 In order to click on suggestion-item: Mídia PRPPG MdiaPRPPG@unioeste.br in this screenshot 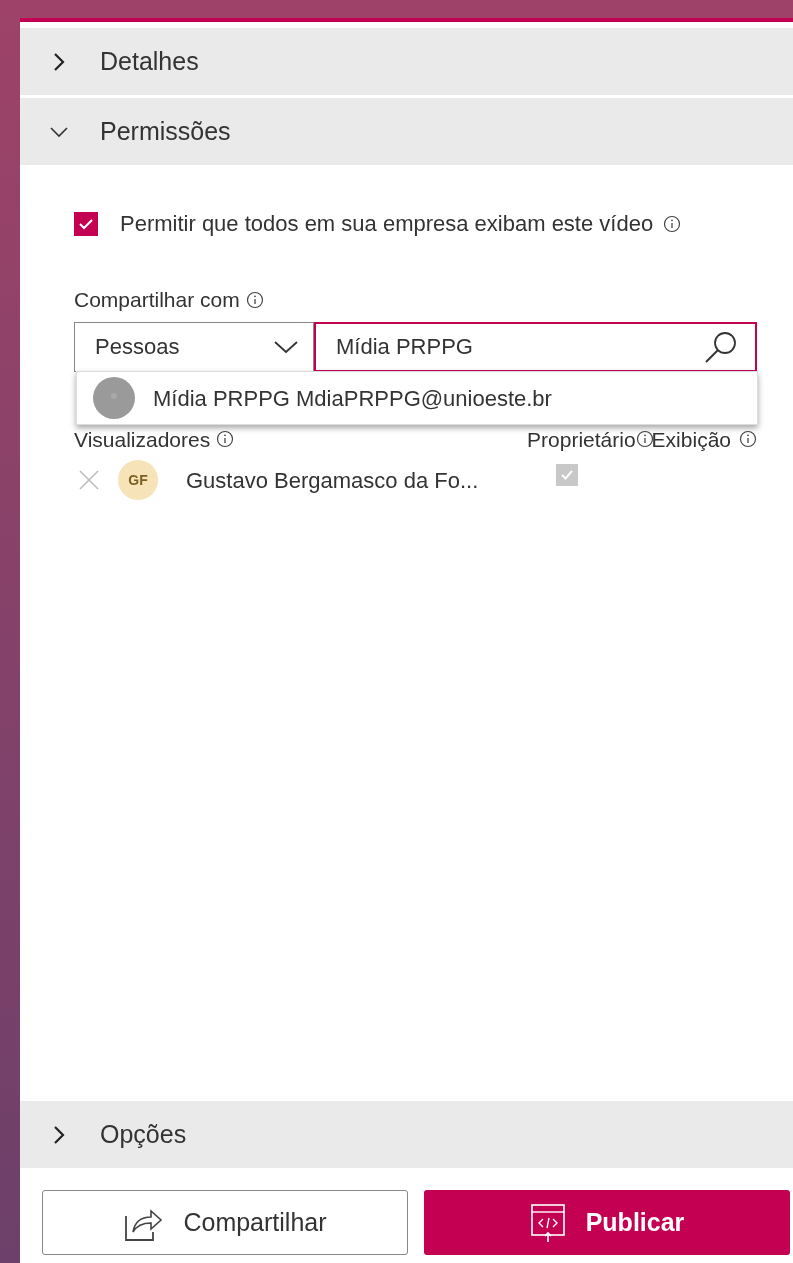, I will do `click(417, 398)`.